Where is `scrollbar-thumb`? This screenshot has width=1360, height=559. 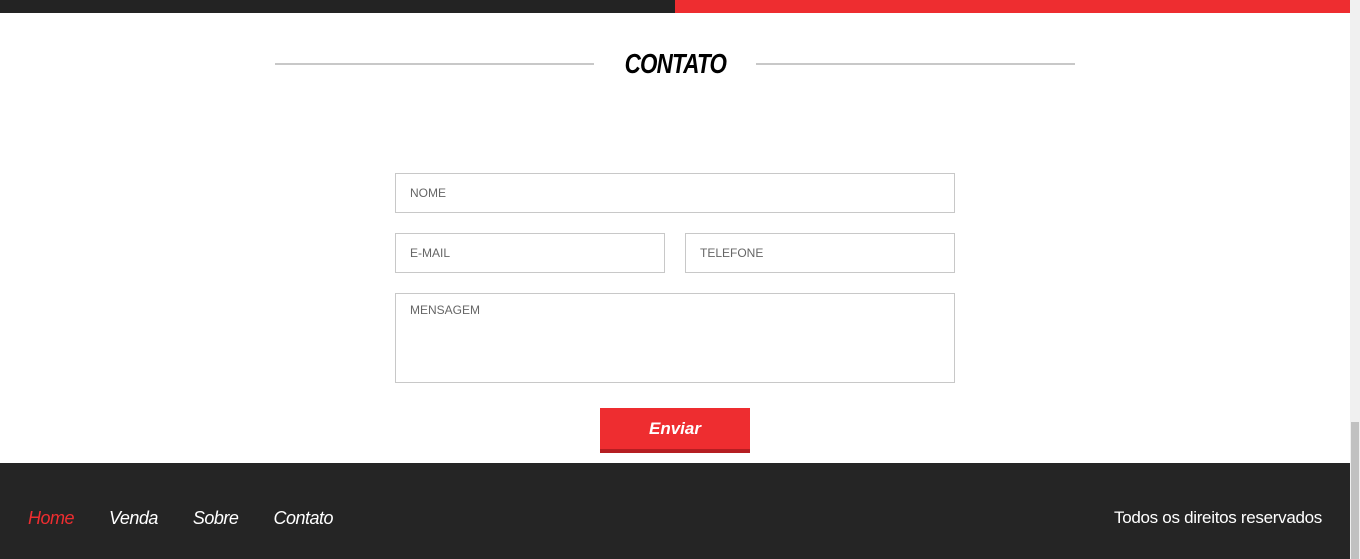
scrollbar-thumb is located at coordinates (1355, 490).